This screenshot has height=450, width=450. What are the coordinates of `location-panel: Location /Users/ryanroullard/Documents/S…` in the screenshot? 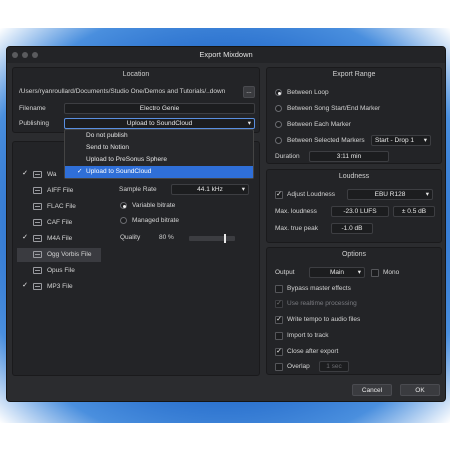 It's located at (136, 100).